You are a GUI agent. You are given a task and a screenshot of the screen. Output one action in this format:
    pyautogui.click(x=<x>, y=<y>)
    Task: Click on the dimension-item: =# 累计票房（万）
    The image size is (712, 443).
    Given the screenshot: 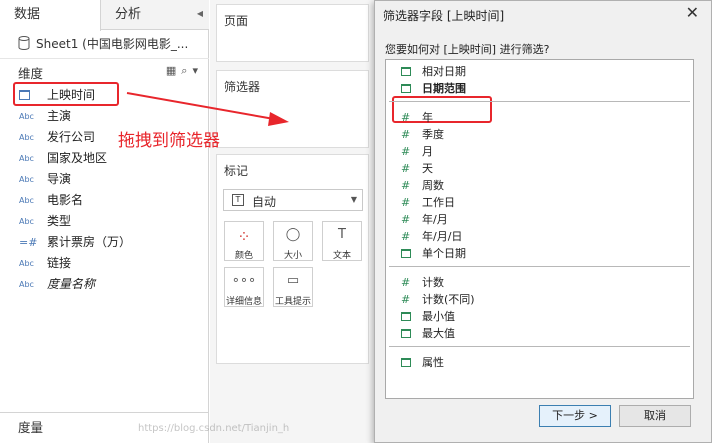 What is the action you would take?
    pyautogui.click(x=104, y=242)
    